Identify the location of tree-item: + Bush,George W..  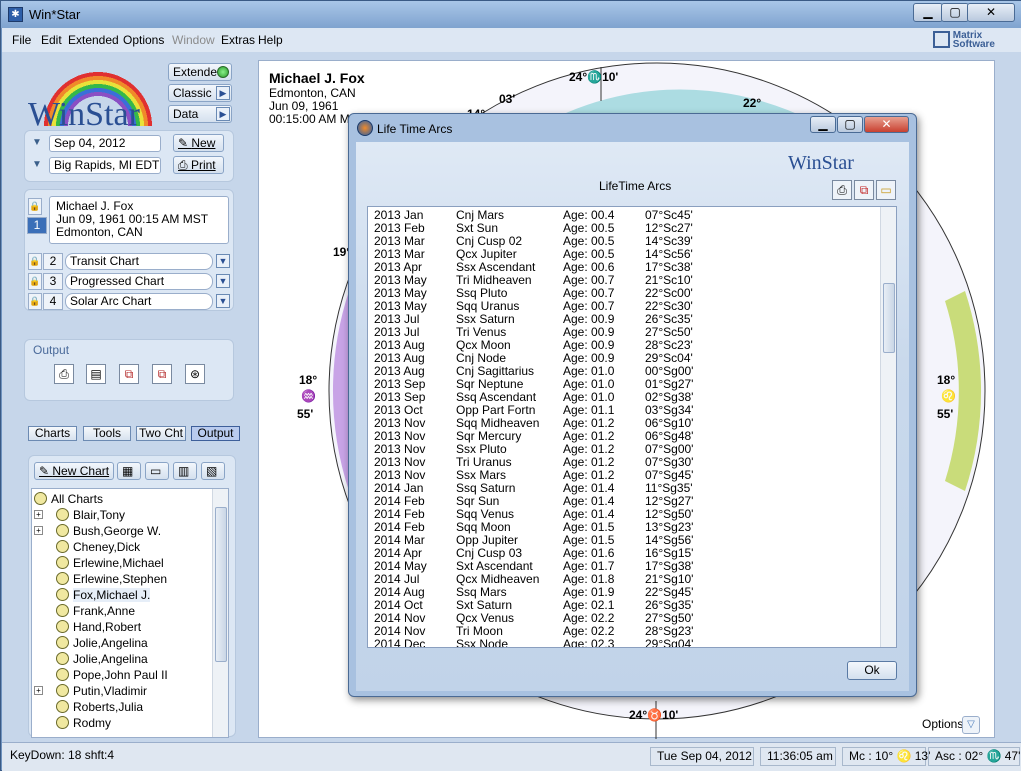
(98, 531).